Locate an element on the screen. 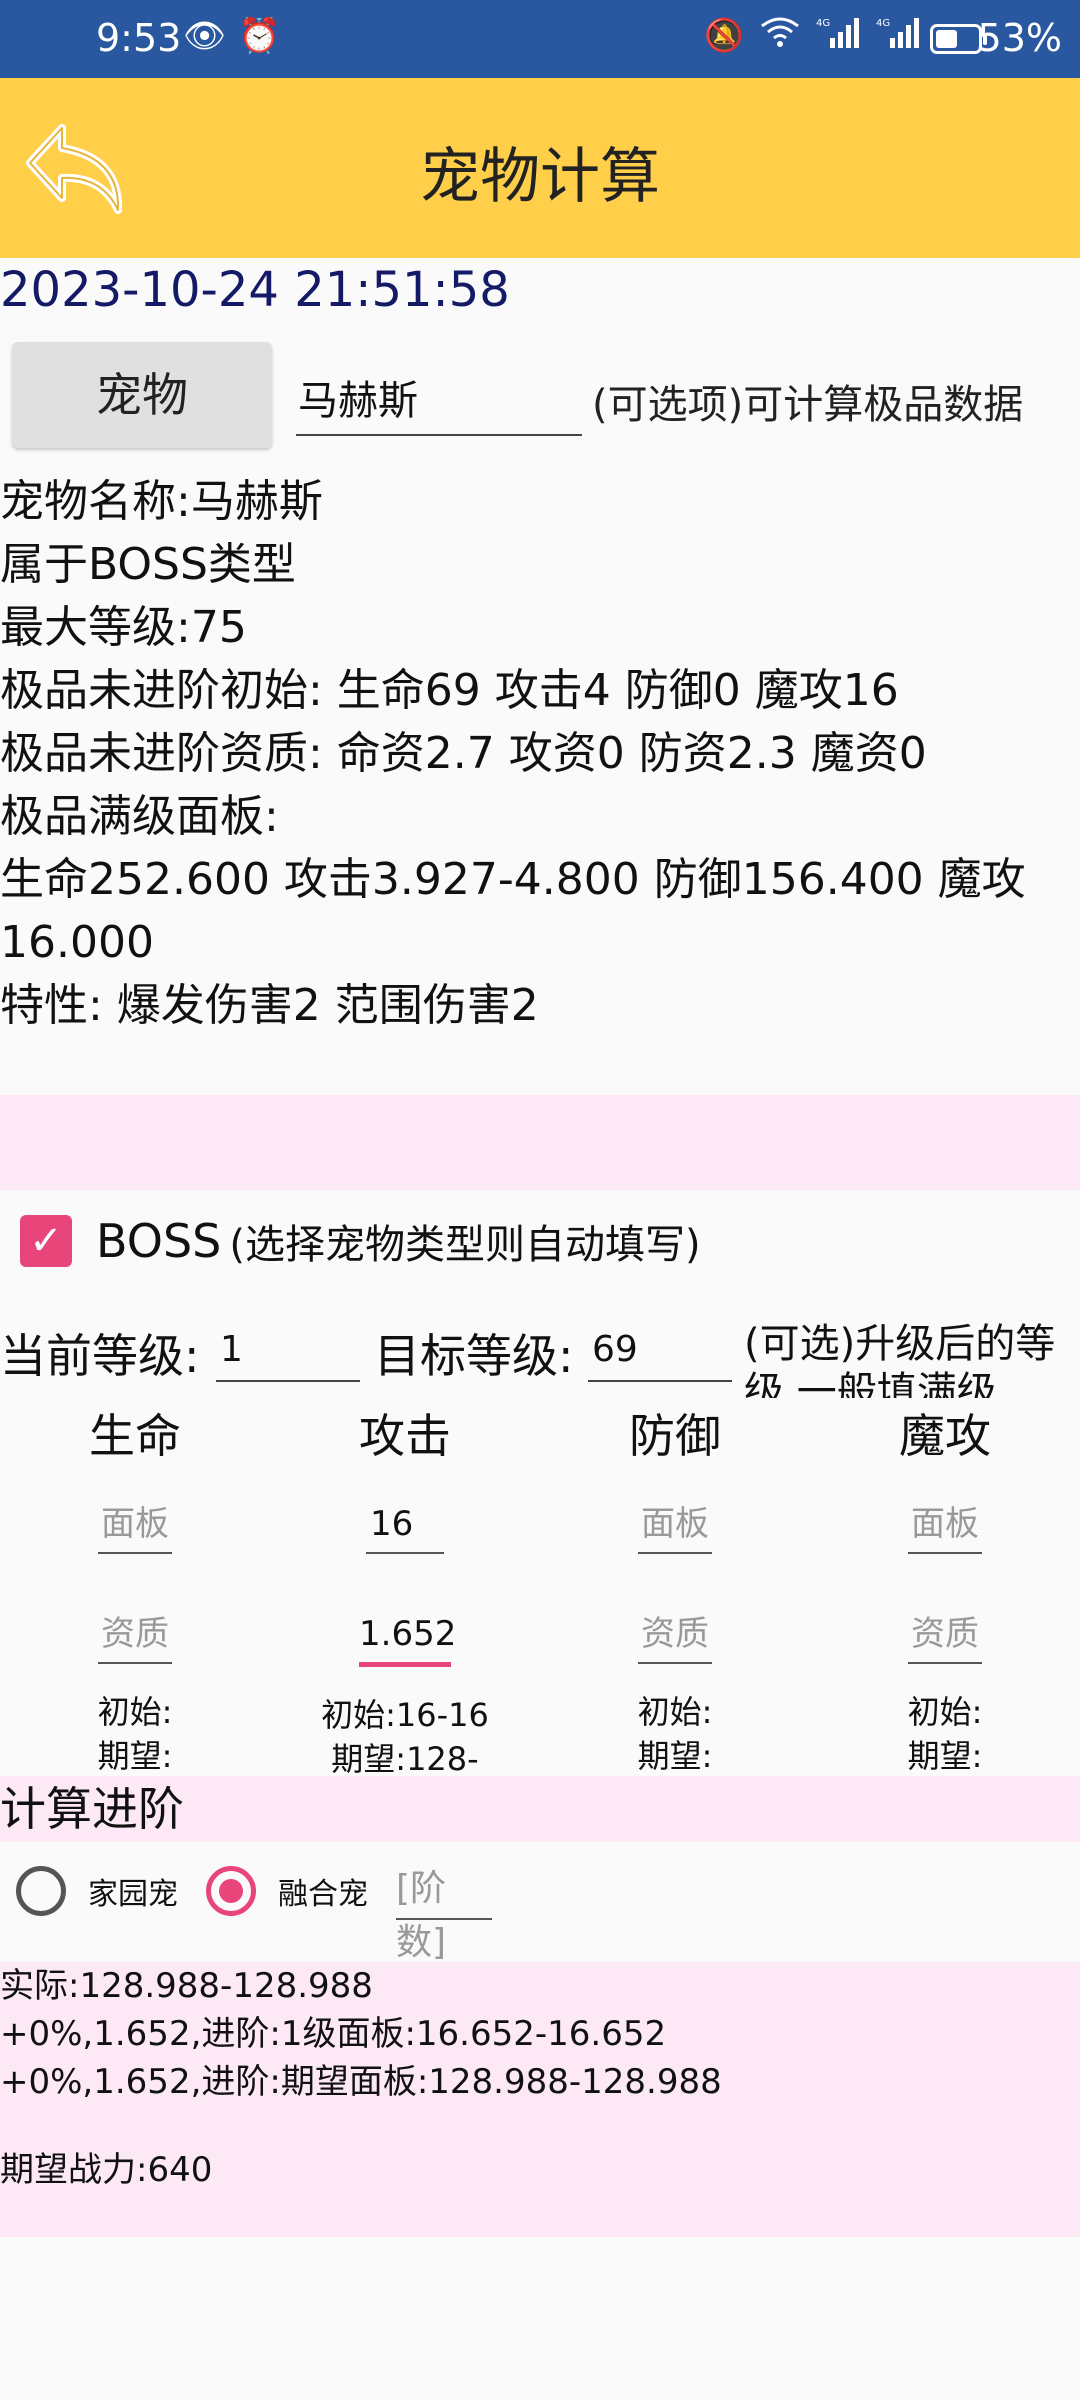 The height and width of the screenshot is (2400, 1080). boss-checkbox: ✓ is located at coordinates (46, 1241).